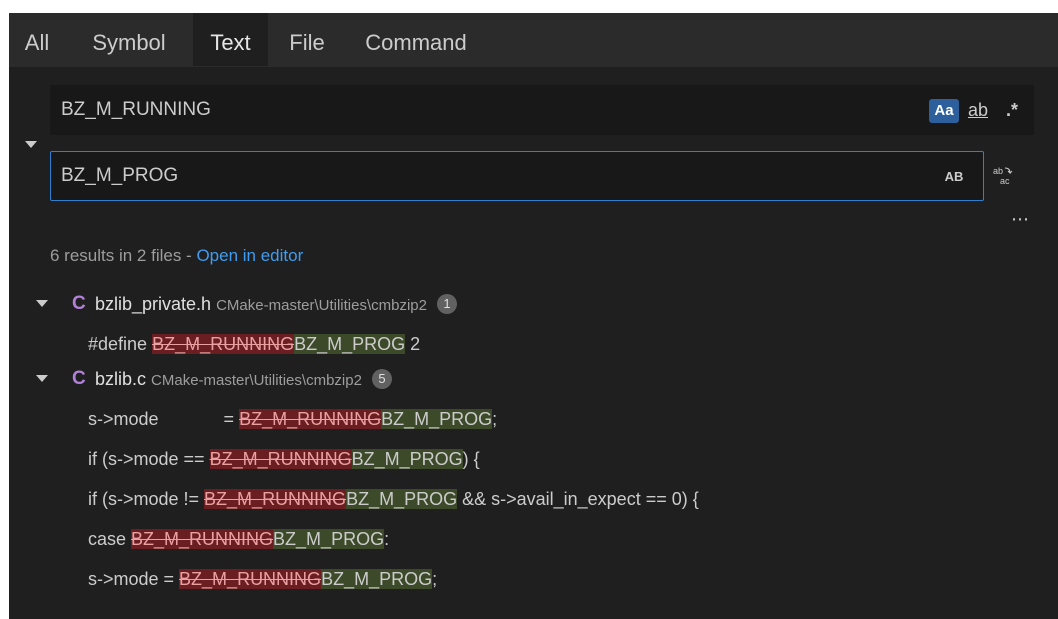  Describe the element at coordinates (533, 539) in the screenshot. I see `match-row: case BZ_M_RUNNINGBZ_M_PROG:` at that location.